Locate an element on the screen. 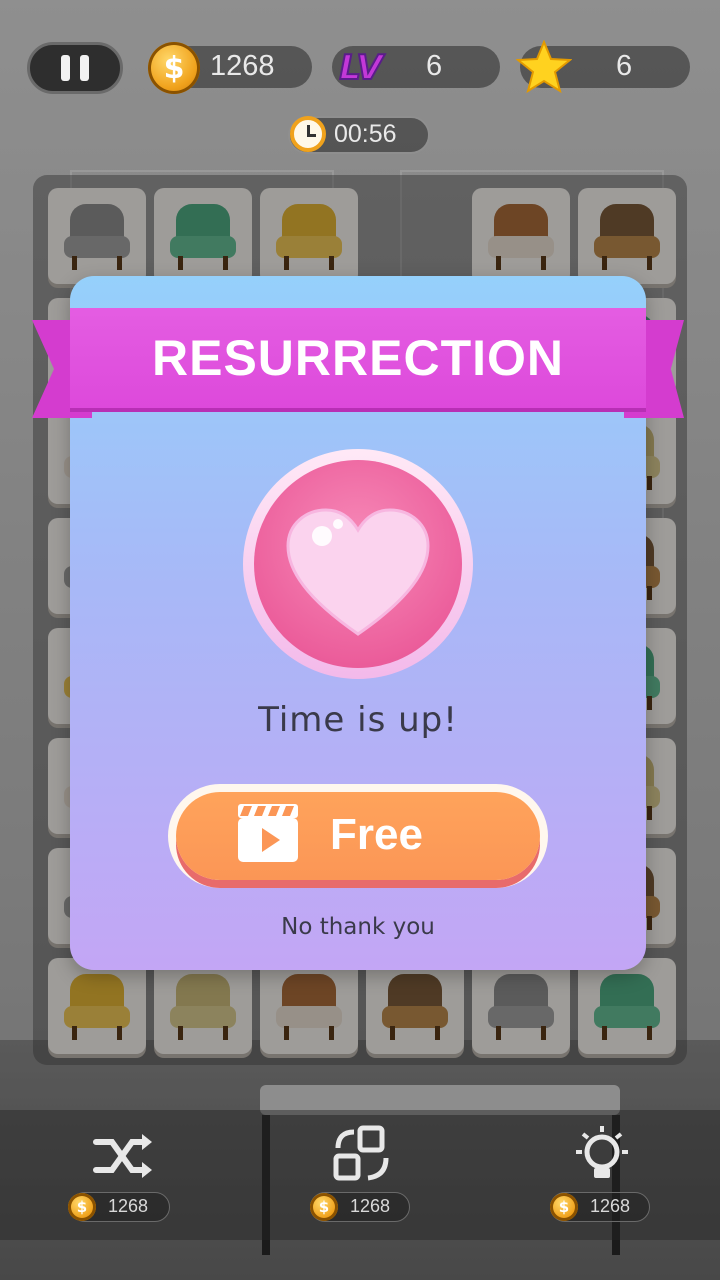 Image resolution: width=720 pixels, height=1280 pixels. star-icon is located at coordinates (544, 67).